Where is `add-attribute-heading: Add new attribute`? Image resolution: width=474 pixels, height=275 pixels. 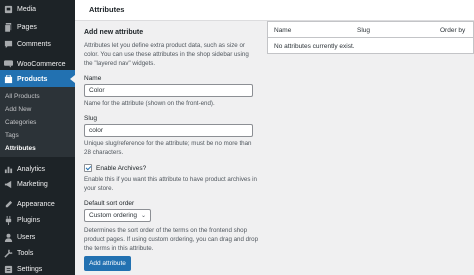
add-attribute-heading: Add new attribute is located at coordinates (114, 32).